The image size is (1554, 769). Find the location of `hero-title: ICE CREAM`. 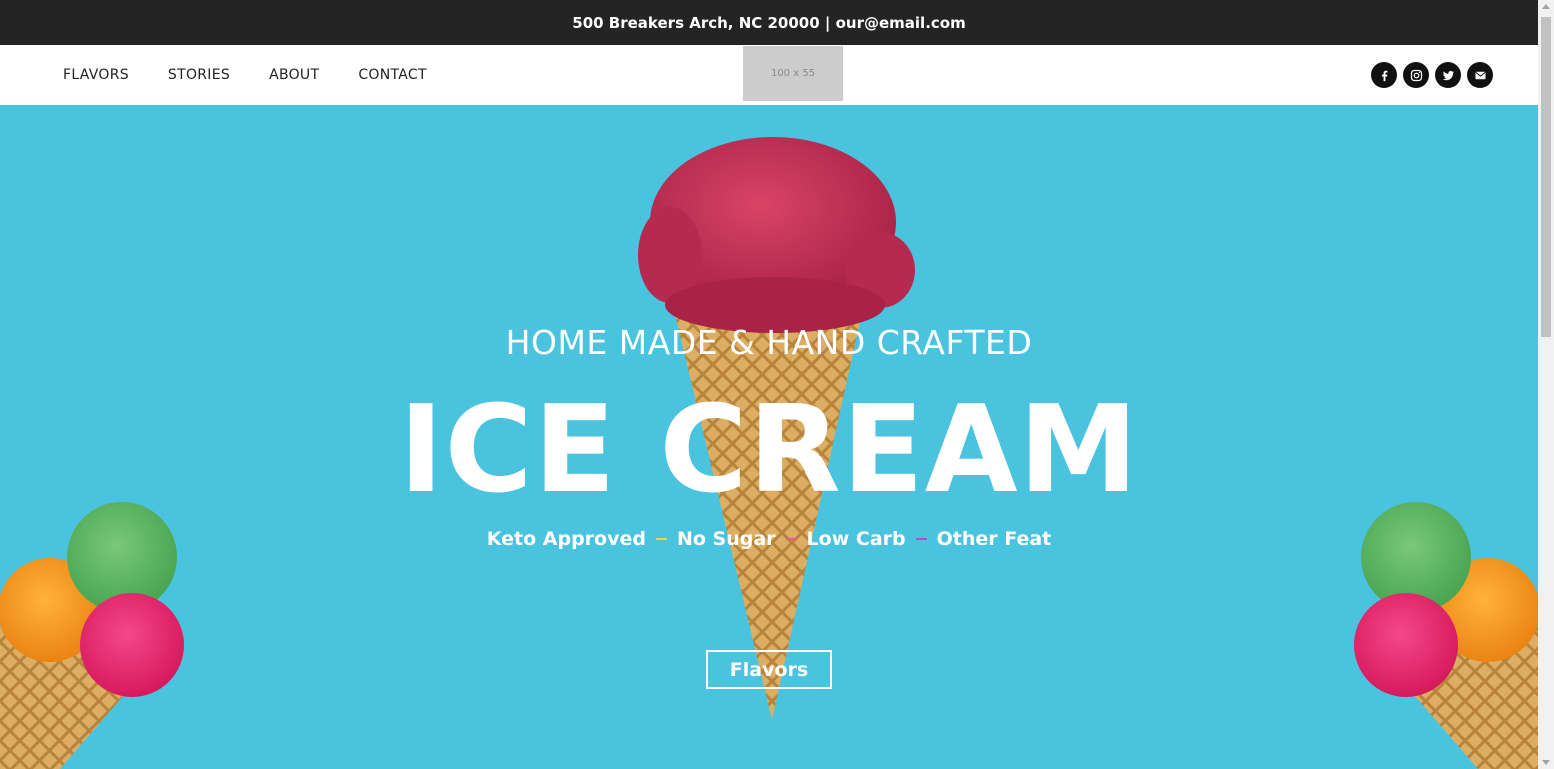

hero-title: ICE CREAM is located at coordinates (769, 450).